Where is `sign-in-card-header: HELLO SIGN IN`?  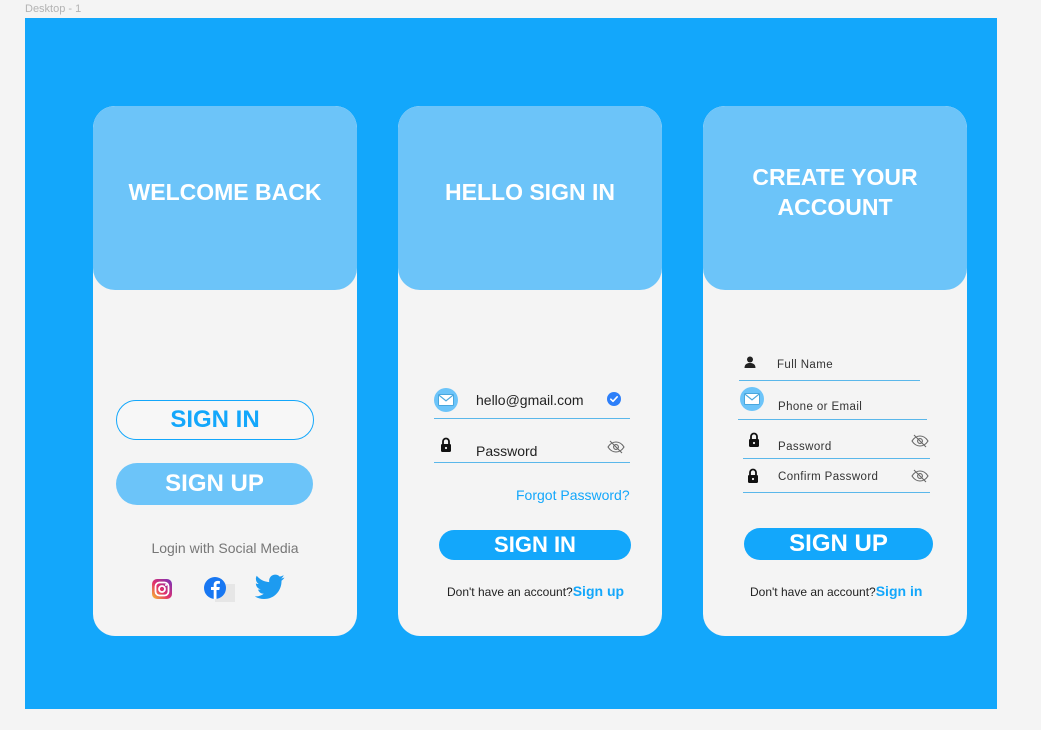 sign-in-card-header: HELLO SIGN IN is located at coordinates (530, 198).